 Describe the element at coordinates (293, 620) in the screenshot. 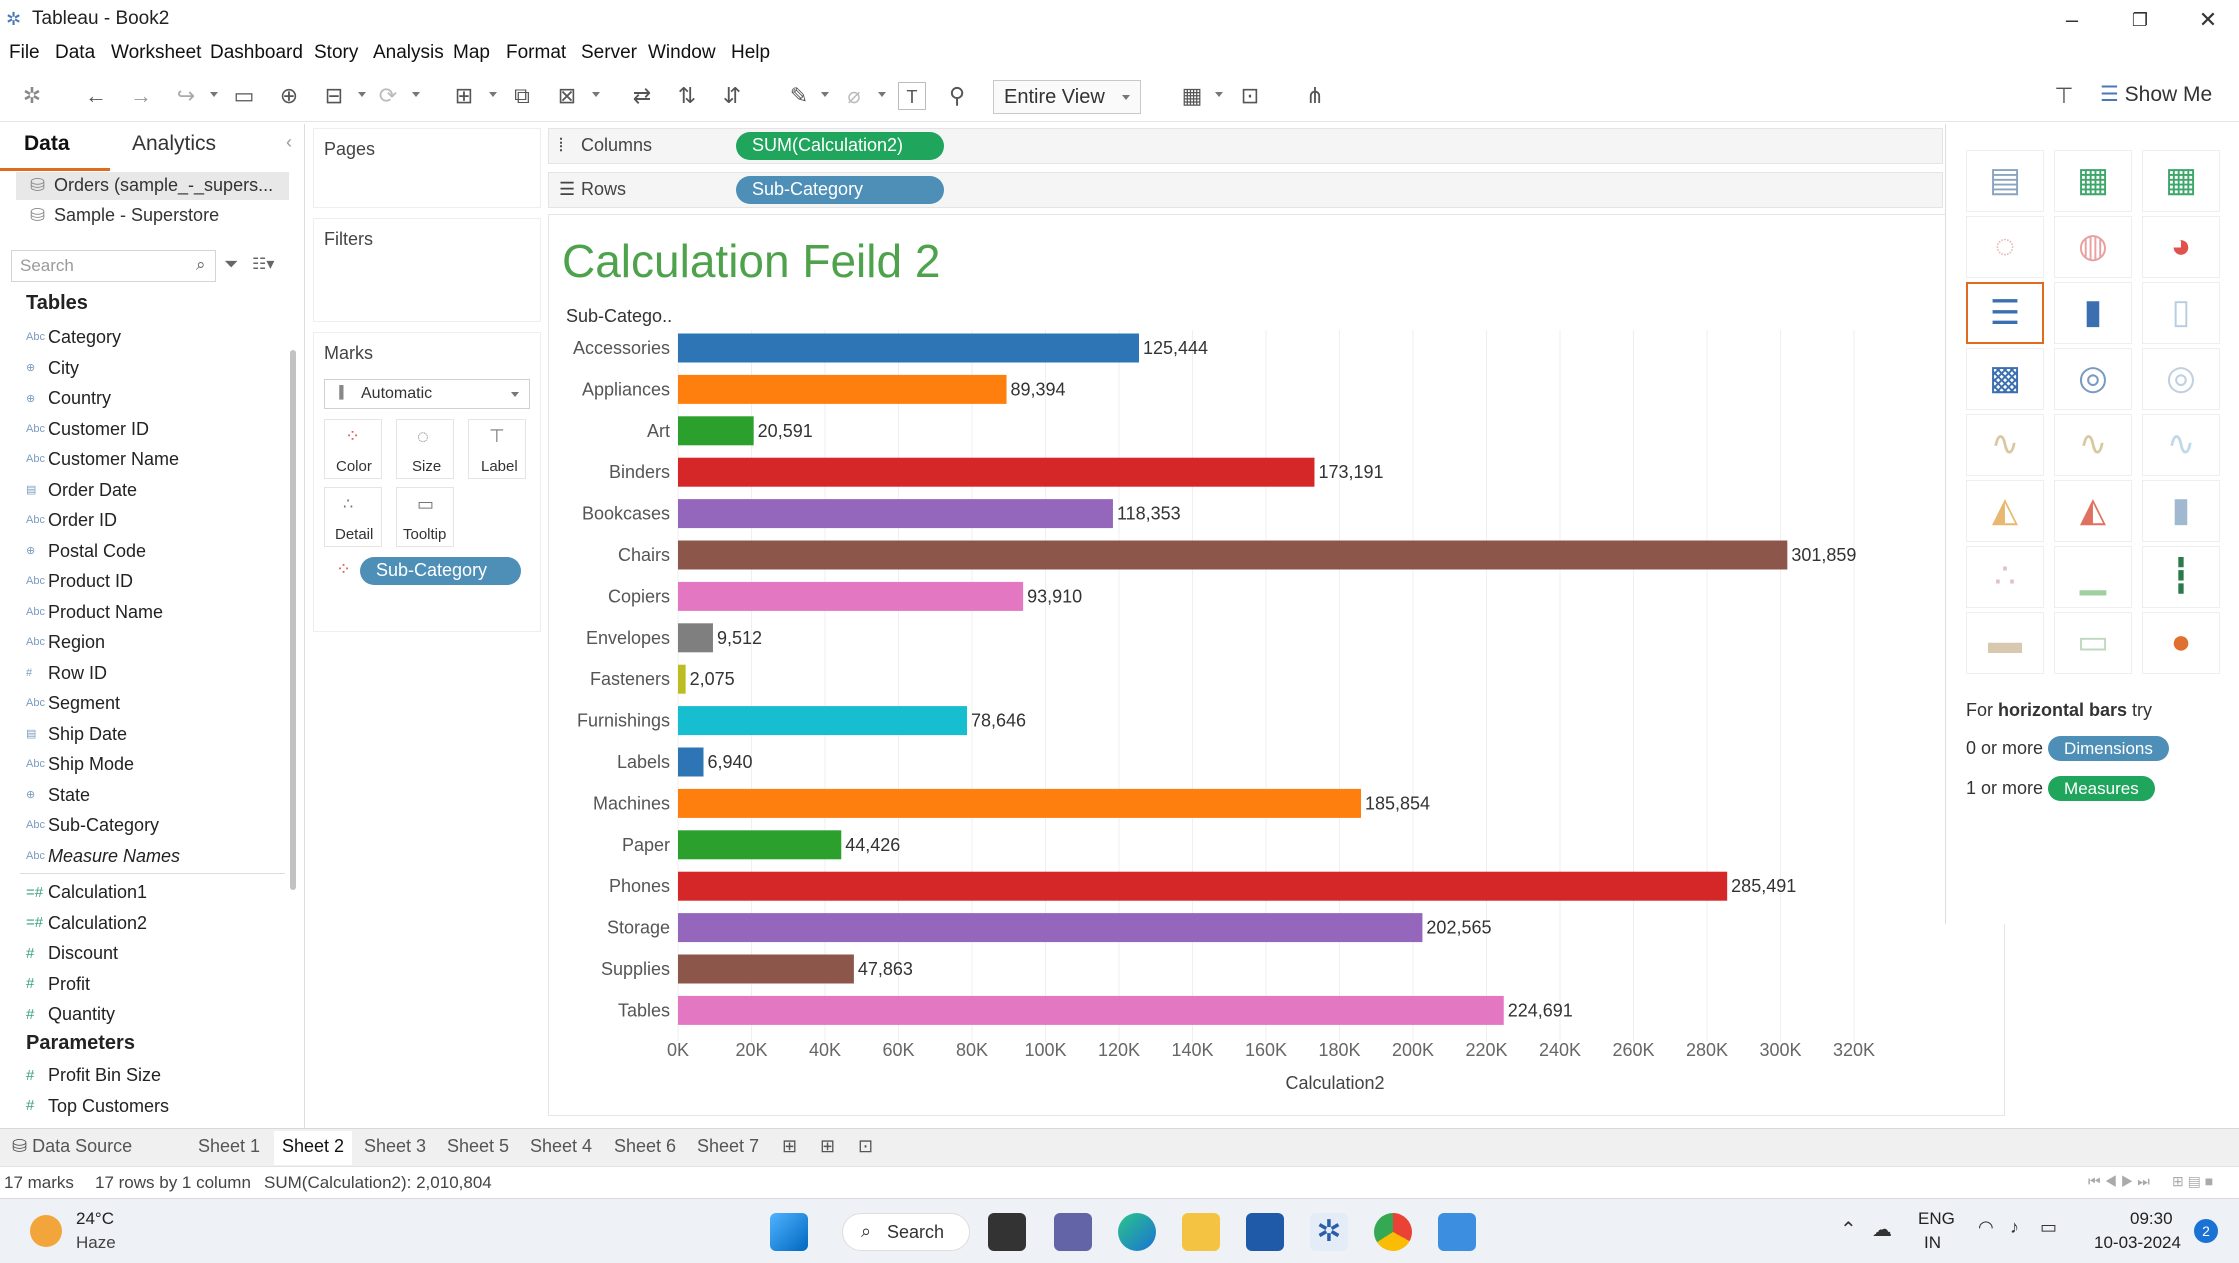

I see `field-list-scrollbar` at that location.